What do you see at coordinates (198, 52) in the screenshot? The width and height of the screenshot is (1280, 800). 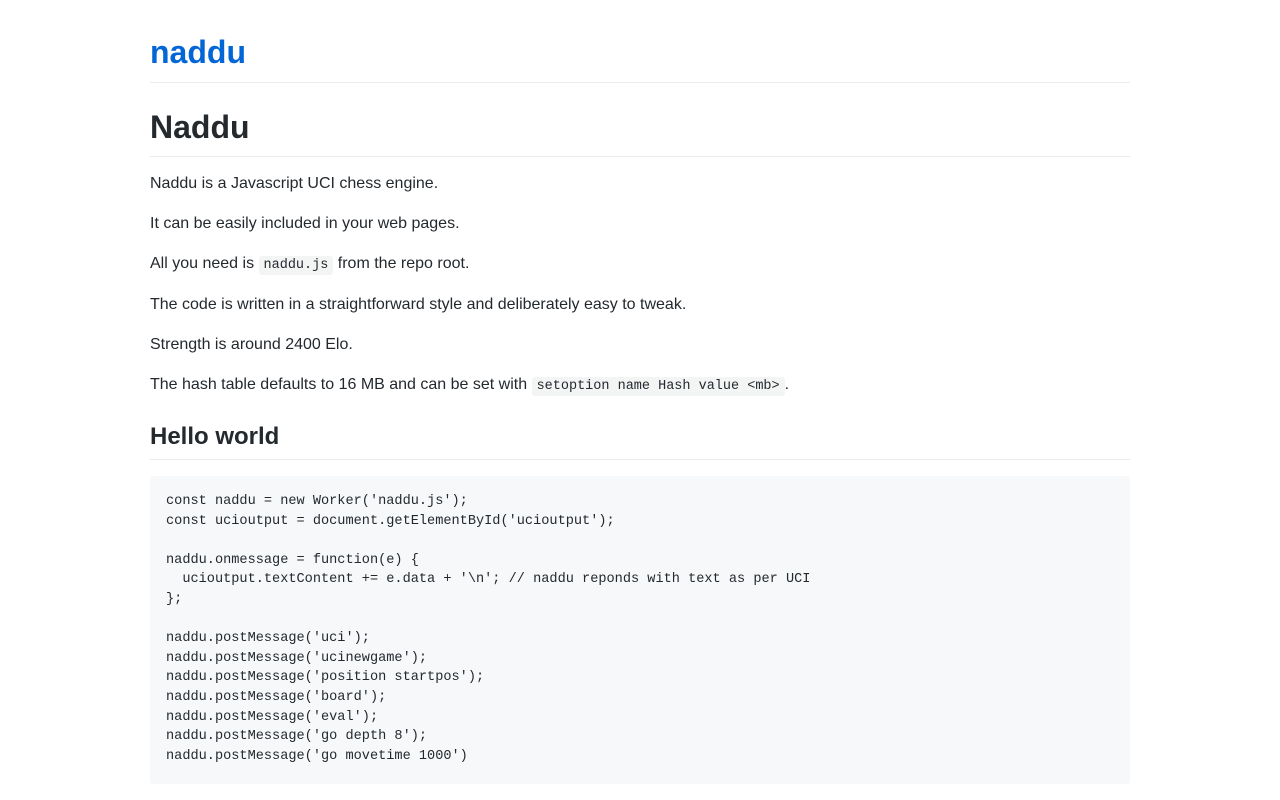 I see `site-title-link: naddu` at bounding box center [198, 52].